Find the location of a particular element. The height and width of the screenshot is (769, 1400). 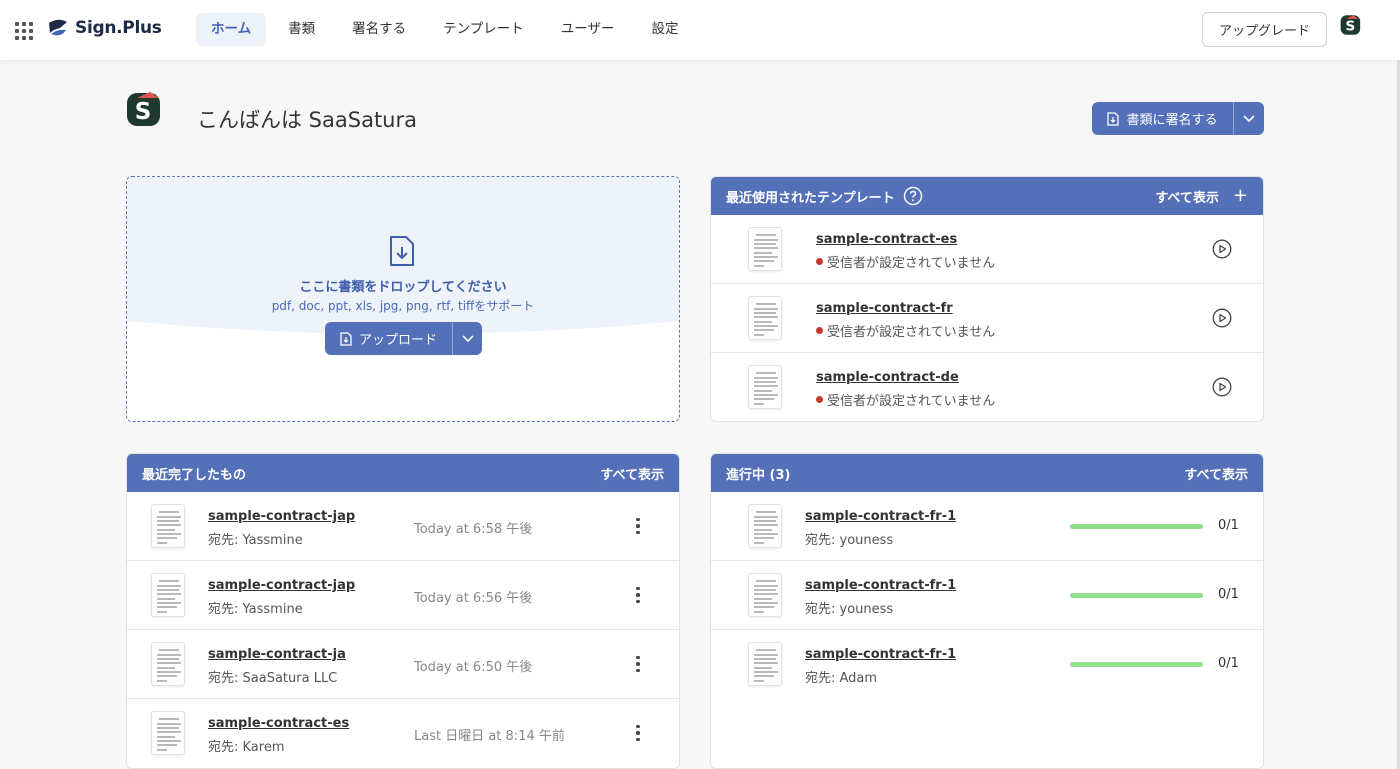

plus-icon: + is located at coordinates (1240, 196).